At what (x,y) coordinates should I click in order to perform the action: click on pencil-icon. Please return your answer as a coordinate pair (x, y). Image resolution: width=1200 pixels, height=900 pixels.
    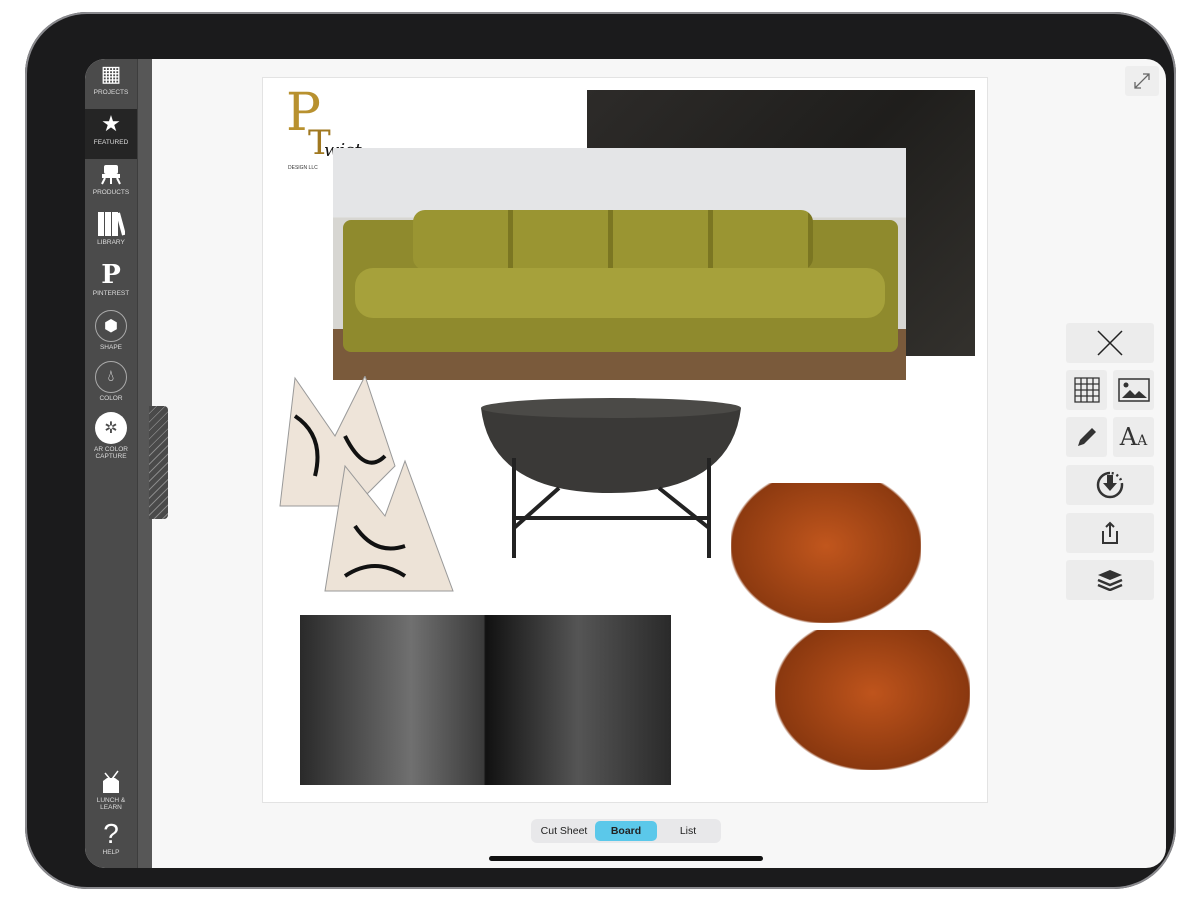
    Looking at the image, I should click on (1086, 437).